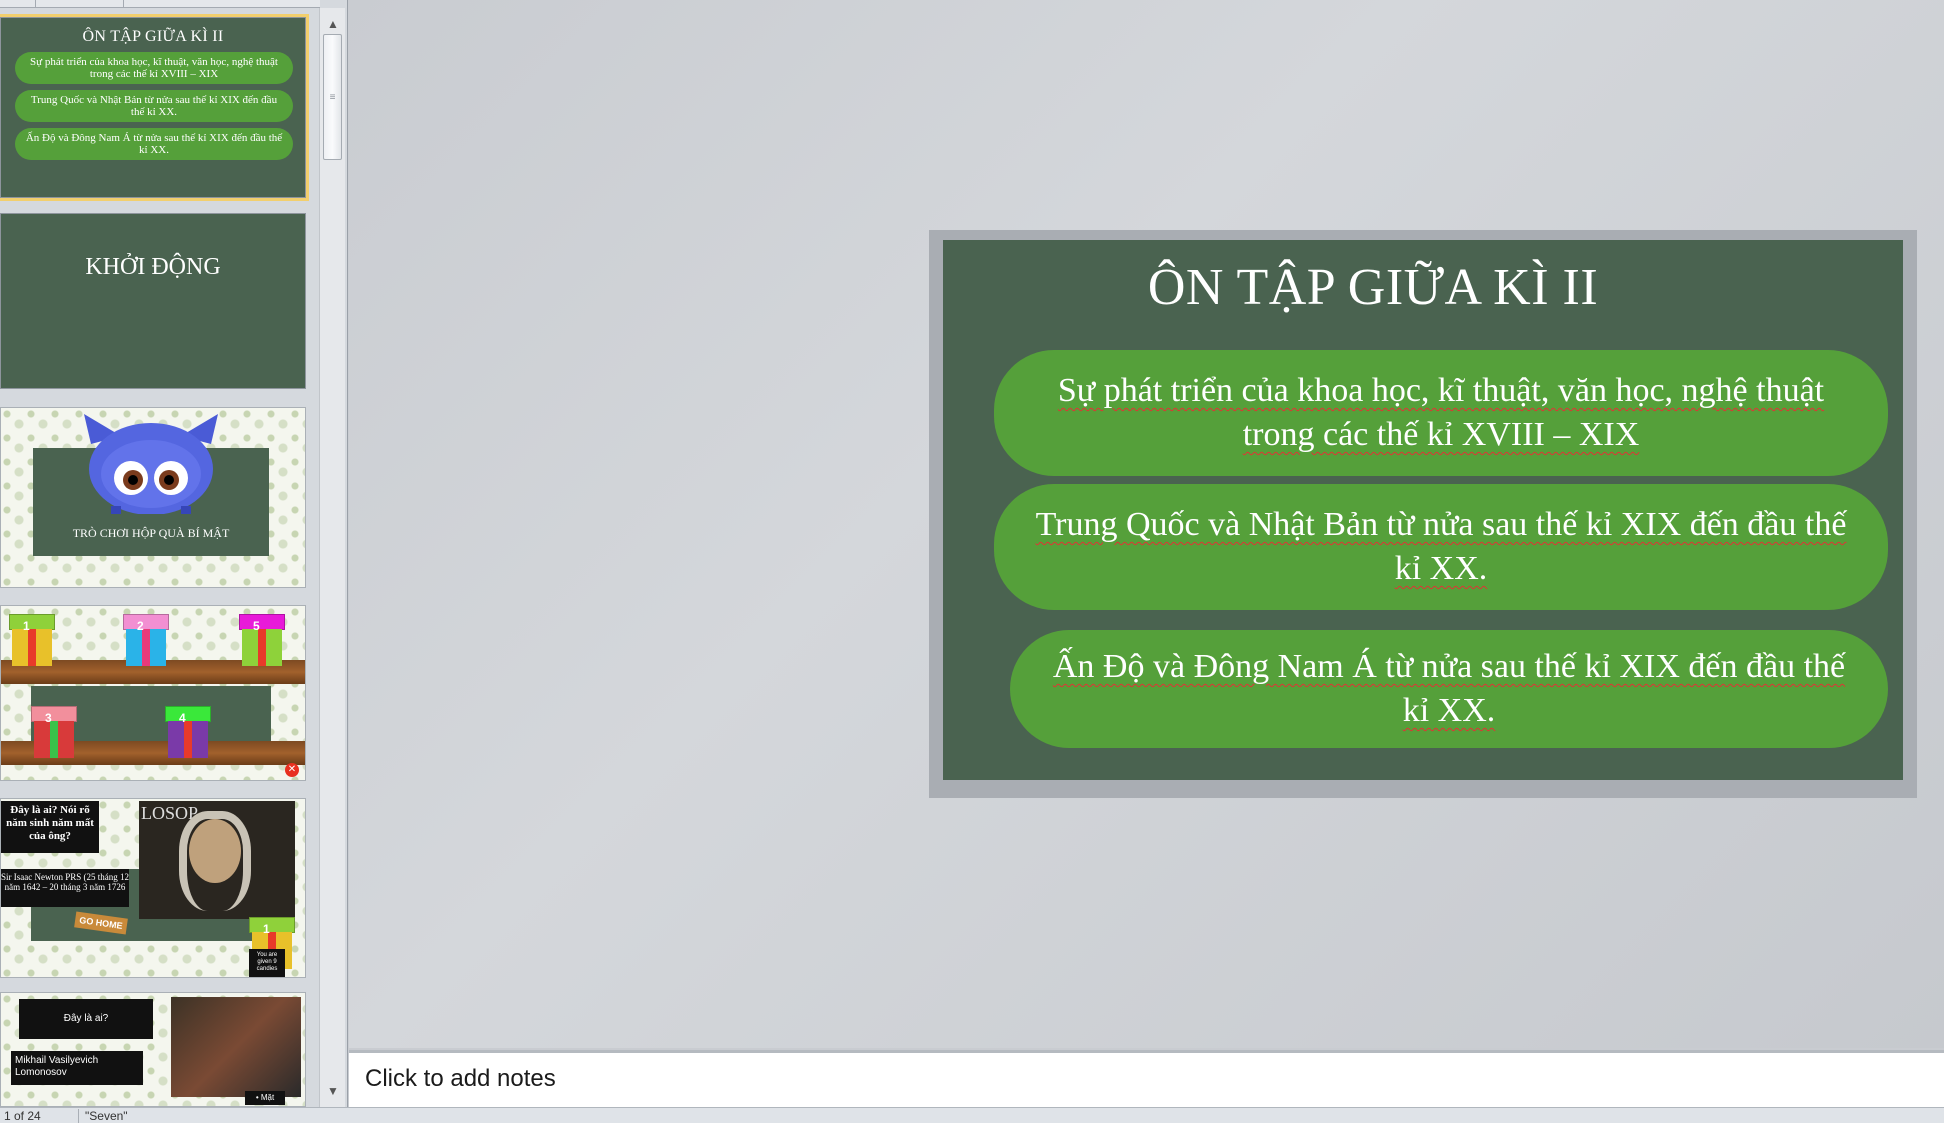  What do you see at coordinates (151, 464) in the screenshot?
I see `monster-image` at bounding box center [151, 464].